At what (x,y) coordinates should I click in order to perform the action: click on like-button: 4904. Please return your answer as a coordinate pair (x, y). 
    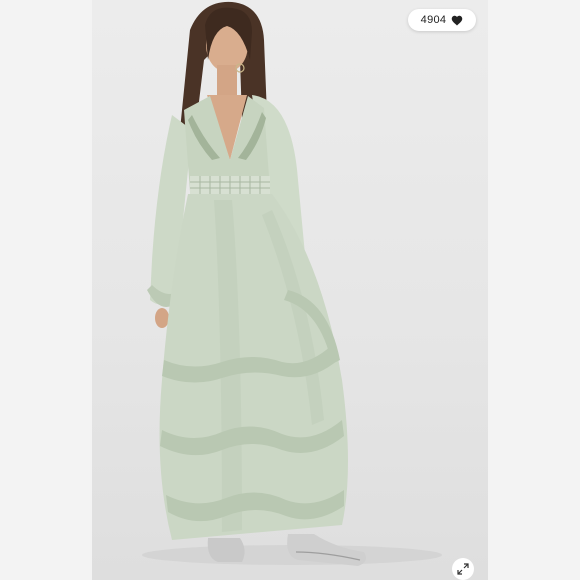
    Looking at the image, I should click on (442, 20).